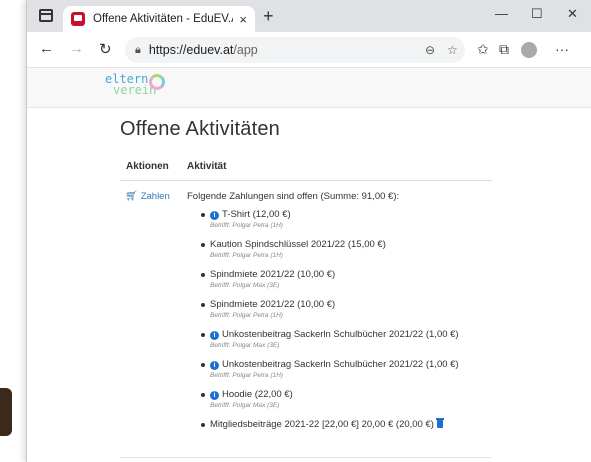 This screenshot has height=462, width=591. What do you see at coordinates (105, 49) in the screenshot?
I see `reload-icon: ↻` at bounding box center [105, 49].